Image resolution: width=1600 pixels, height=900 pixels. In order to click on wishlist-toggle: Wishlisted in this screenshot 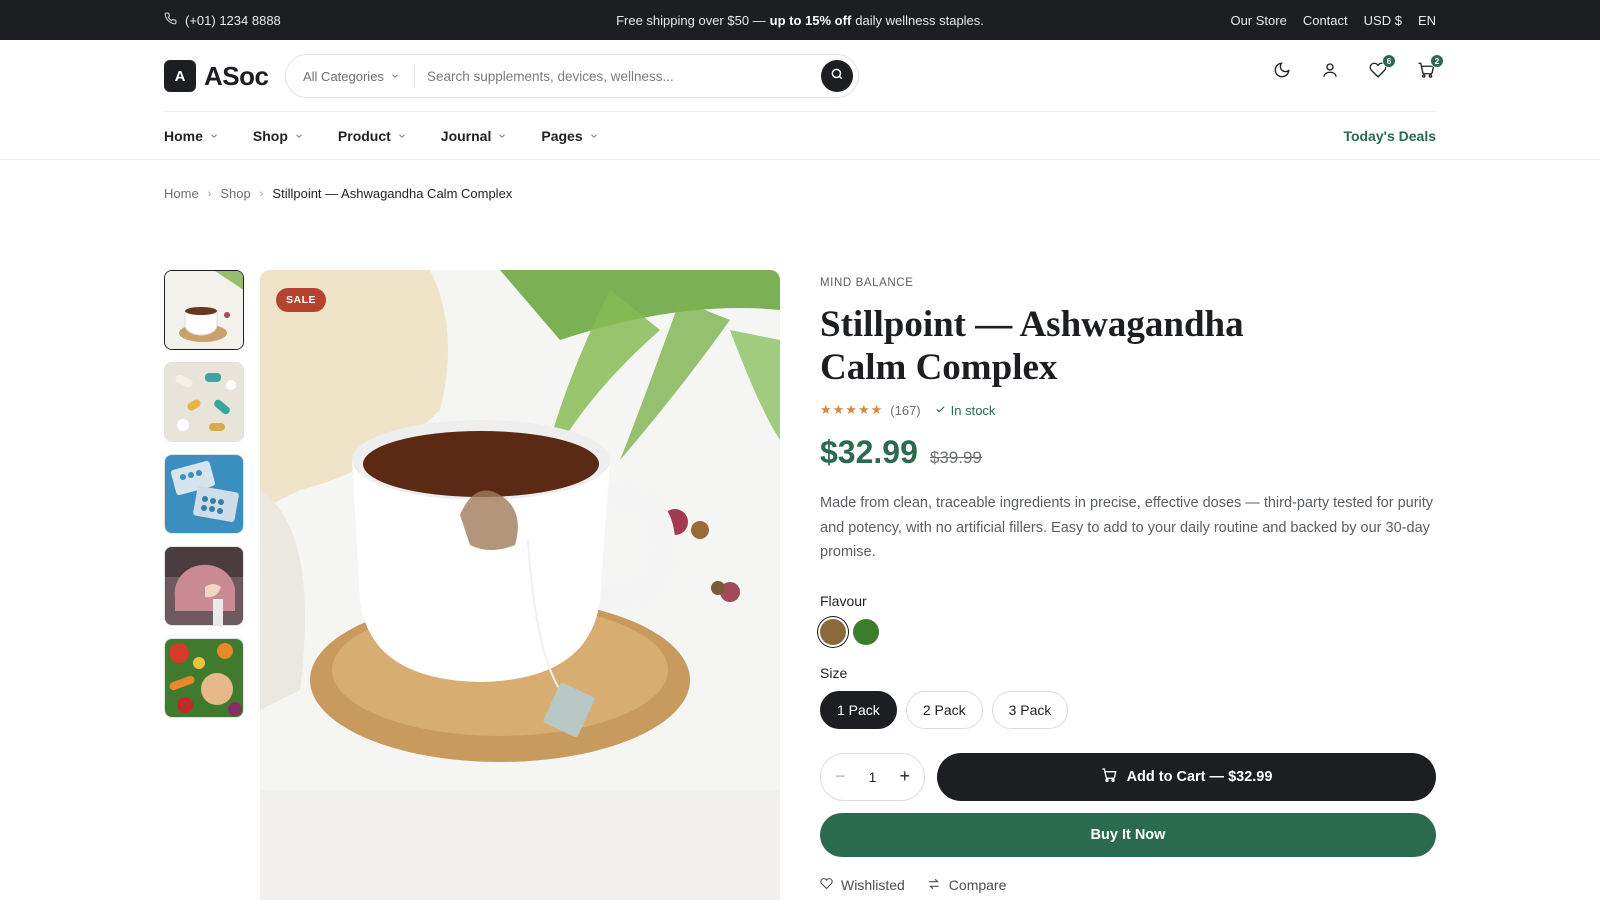, I will do `click(862, 885)`.